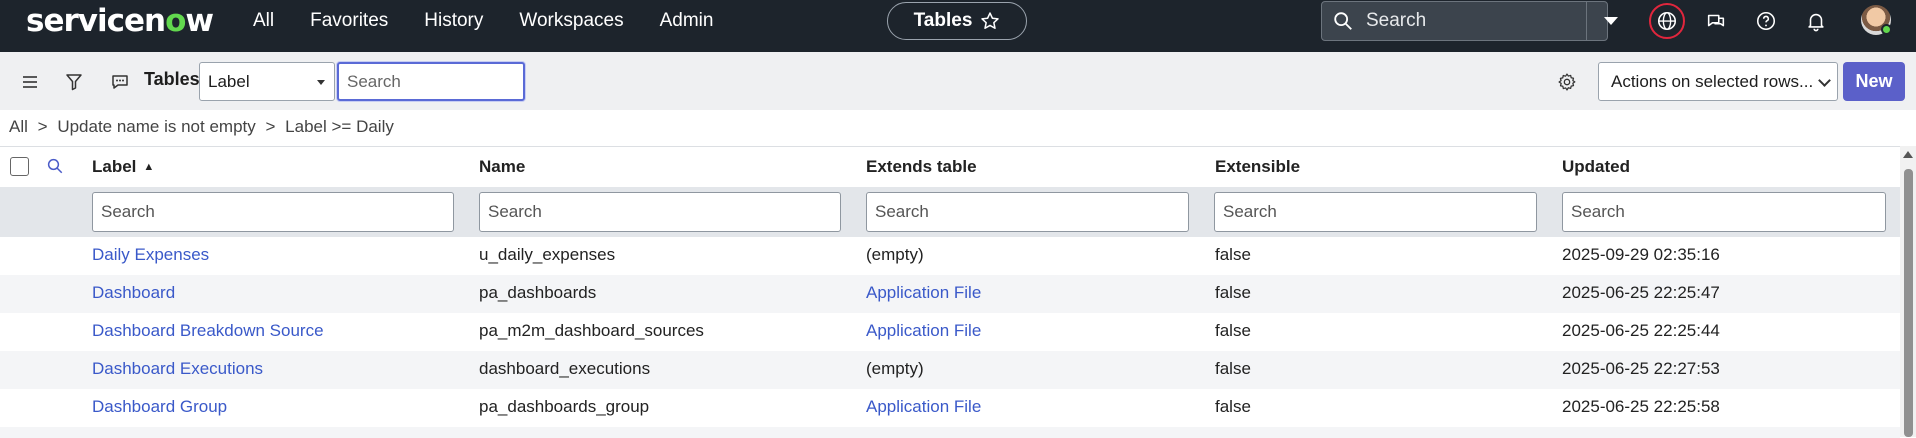 The width and height of the screenshot is (1916, 438). I want to click on nav-favorites: Favorites, so click(349, 21).